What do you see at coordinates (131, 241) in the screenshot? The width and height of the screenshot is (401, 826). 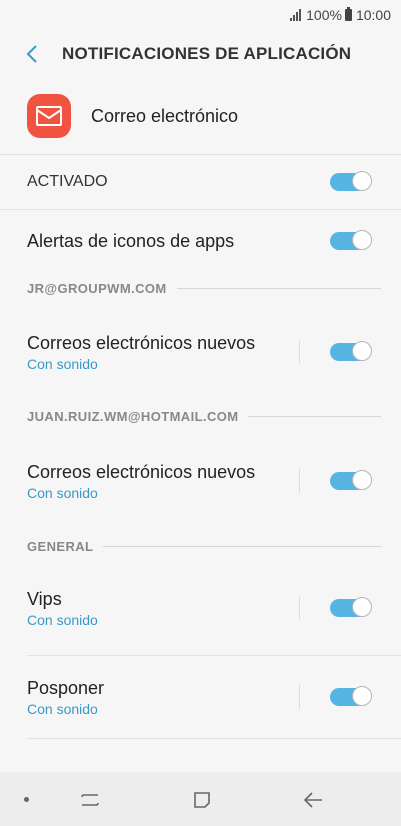 I see `icon-badges-label: Alertas de iconos de apps` at bounding box center [131, 241].